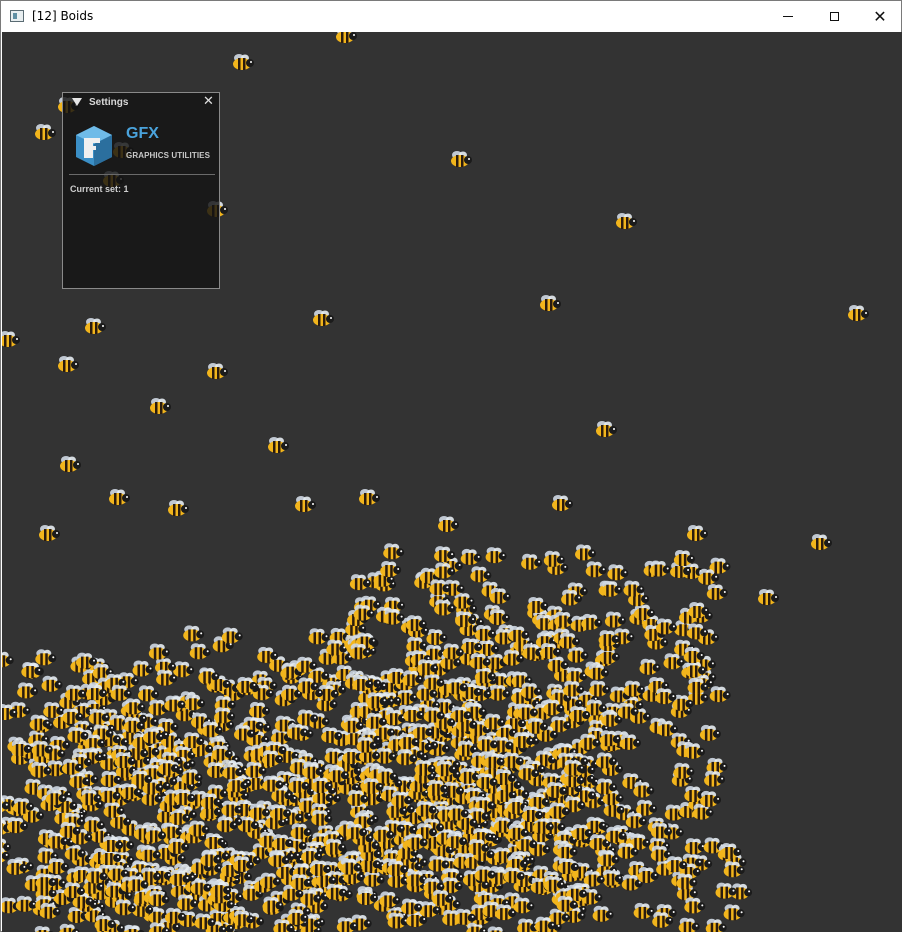  Describe the element at coordinates (77, 102) in the screenshot. I see `collapse-arrow-icon` at that location.